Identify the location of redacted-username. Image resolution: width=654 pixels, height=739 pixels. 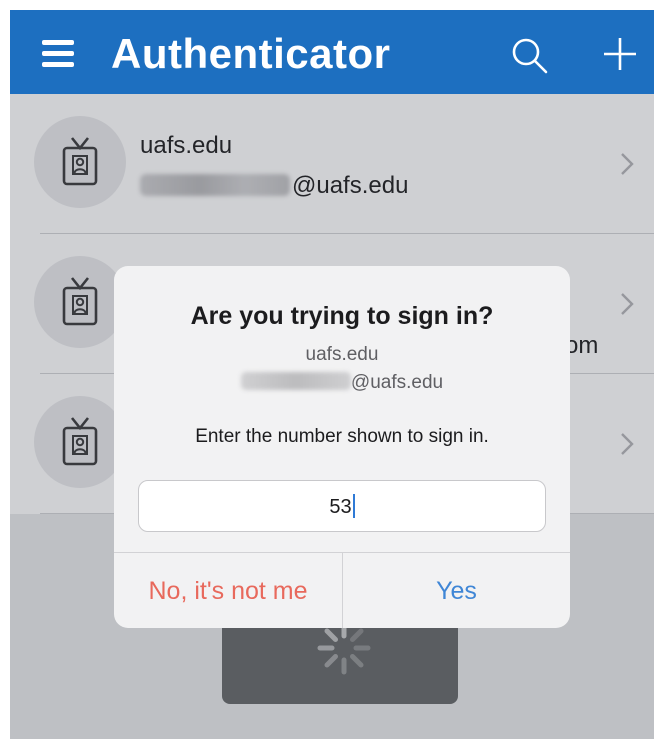
(295, 381).